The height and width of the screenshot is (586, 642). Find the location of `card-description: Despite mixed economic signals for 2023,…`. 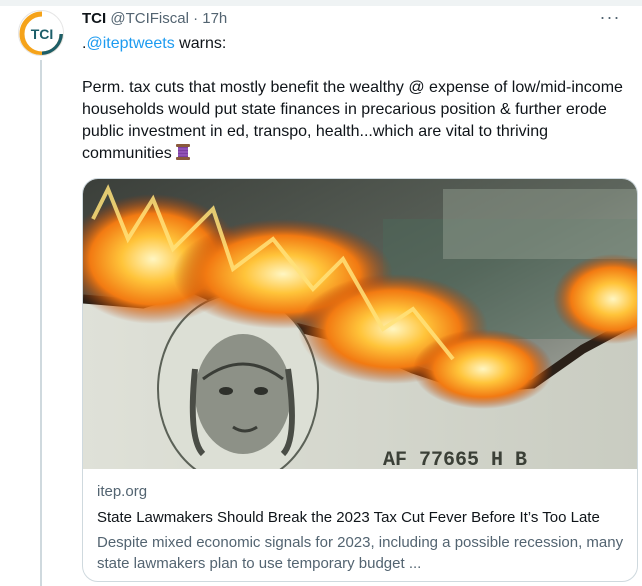

card-description: Despite mixed economic signals for 2023,… is located at coordinates (360, 553).